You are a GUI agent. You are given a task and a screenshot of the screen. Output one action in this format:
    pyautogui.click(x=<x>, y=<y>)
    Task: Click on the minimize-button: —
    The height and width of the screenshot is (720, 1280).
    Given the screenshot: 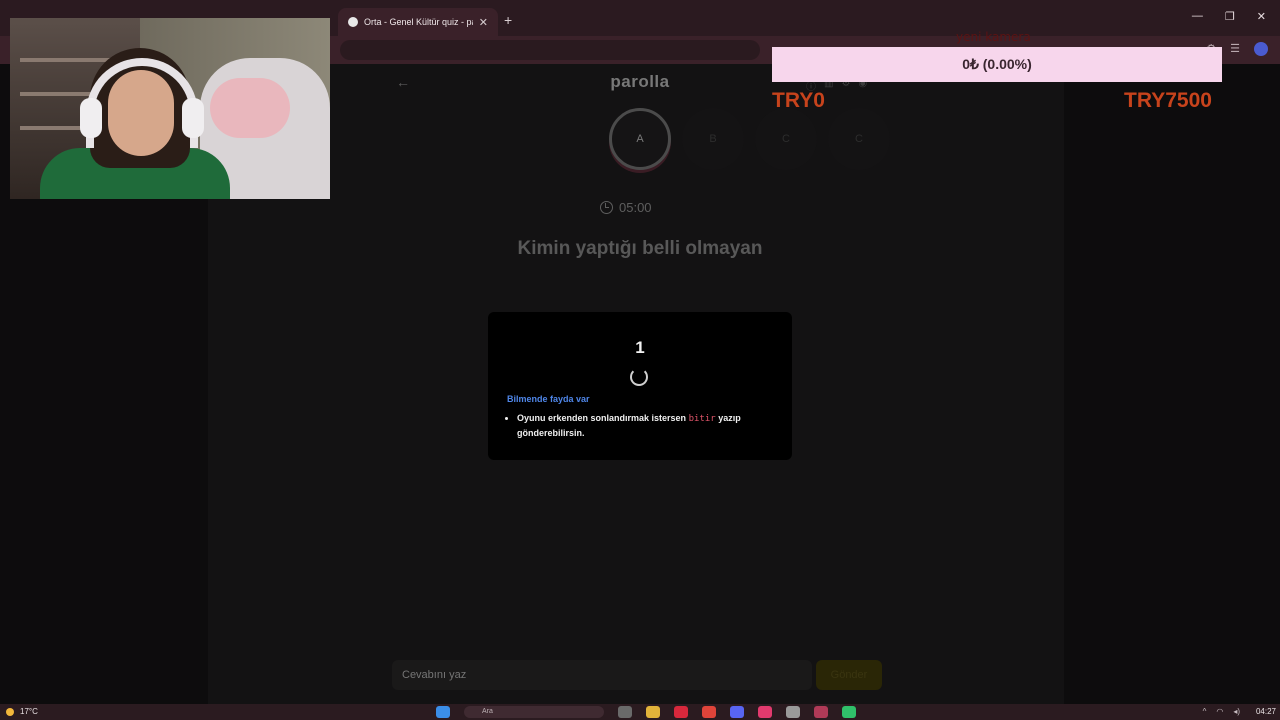 What is the action you would take?
    pyautogui.click(x=1197, y=16)
    